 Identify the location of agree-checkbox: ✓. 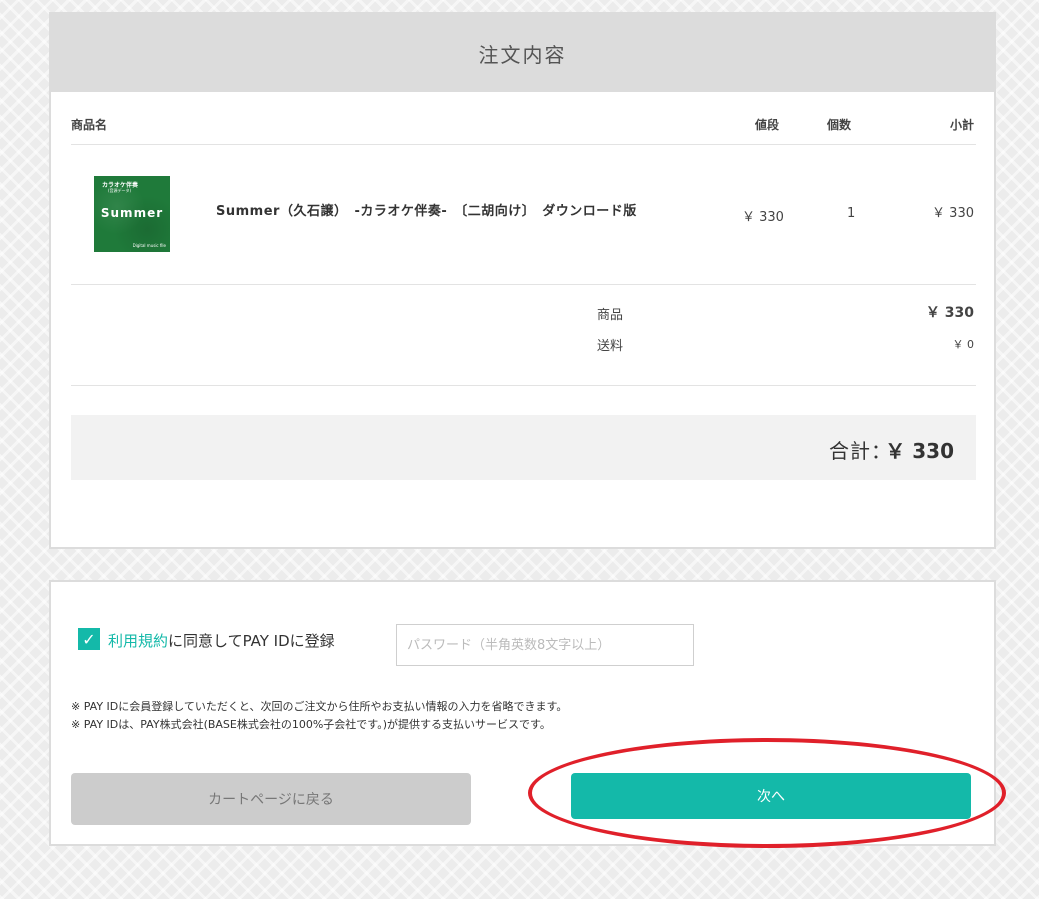
(89, 639).